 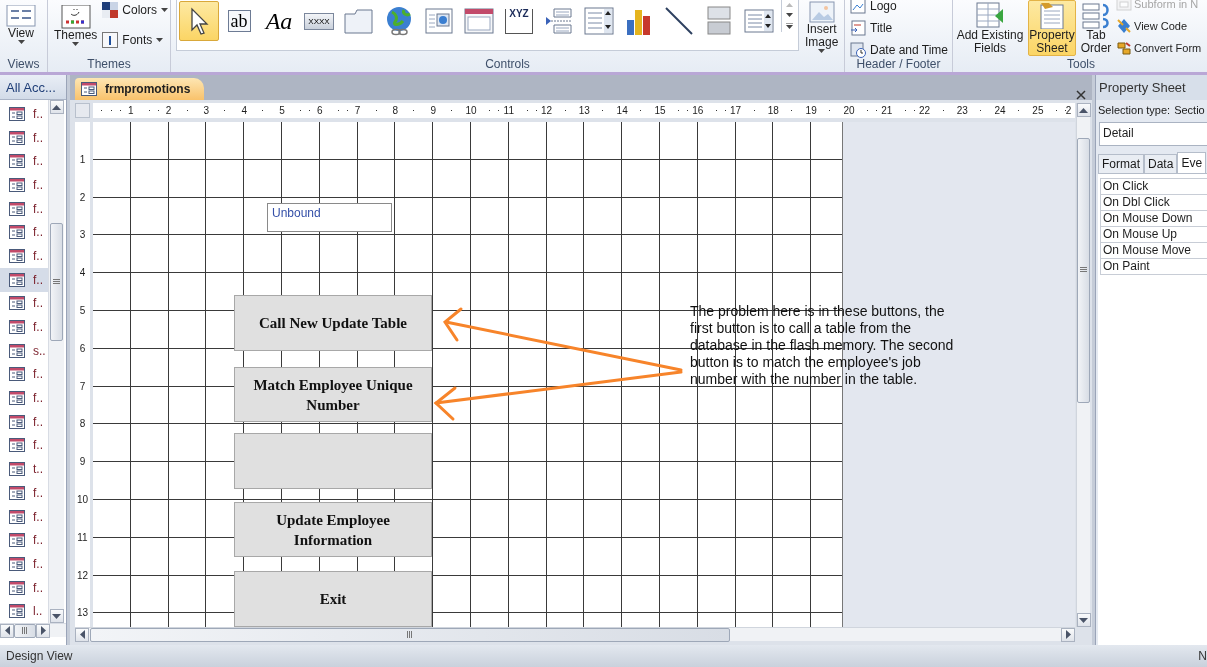 What do you see at coordinates (899, 50) in the screenshot?
I see `header-footer-button: Date and Time` at bounding box center [899, 50].